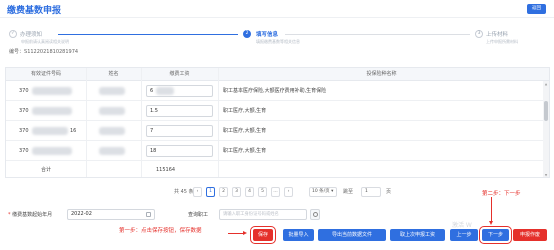  Describe the element at coordinates (536, 9) in the screenshot. I see `return-button: 返回` at that location.